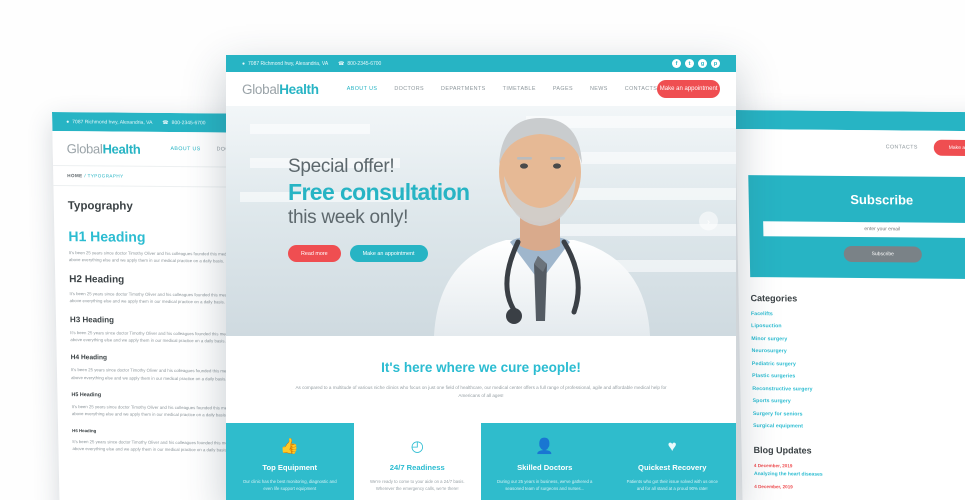  Describe the element at coordinates (882, 199) in the screenshot. I see `subscribe-title: Subscribe` at that location.